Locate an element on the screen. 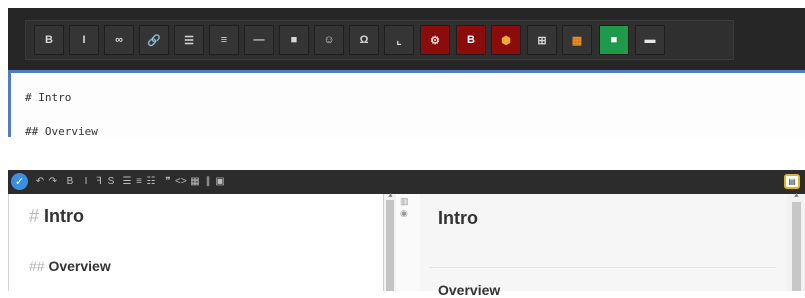 This screenshot has height=298, width=805. plugin-green-button: ■ is located at coordinates (614, 40).